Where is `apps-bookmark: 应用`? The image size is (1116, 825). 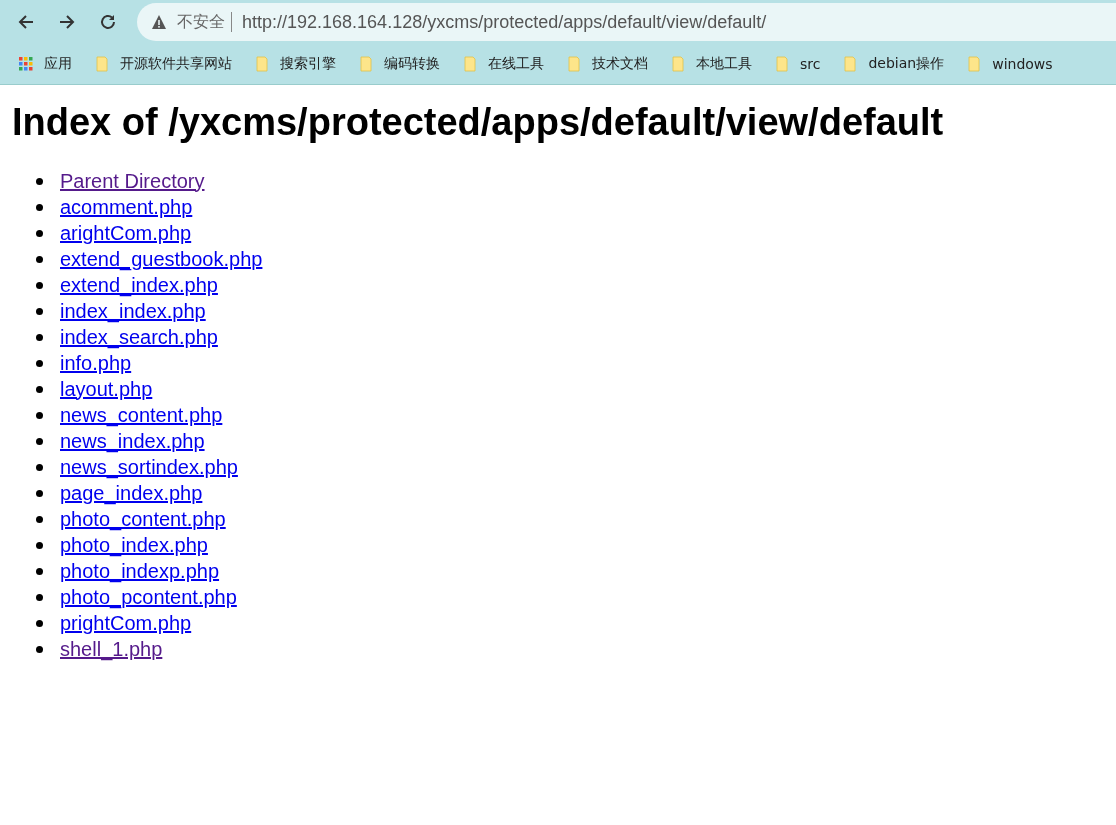 apps-bookmark: 应用 is located at coordinates (45, 64).